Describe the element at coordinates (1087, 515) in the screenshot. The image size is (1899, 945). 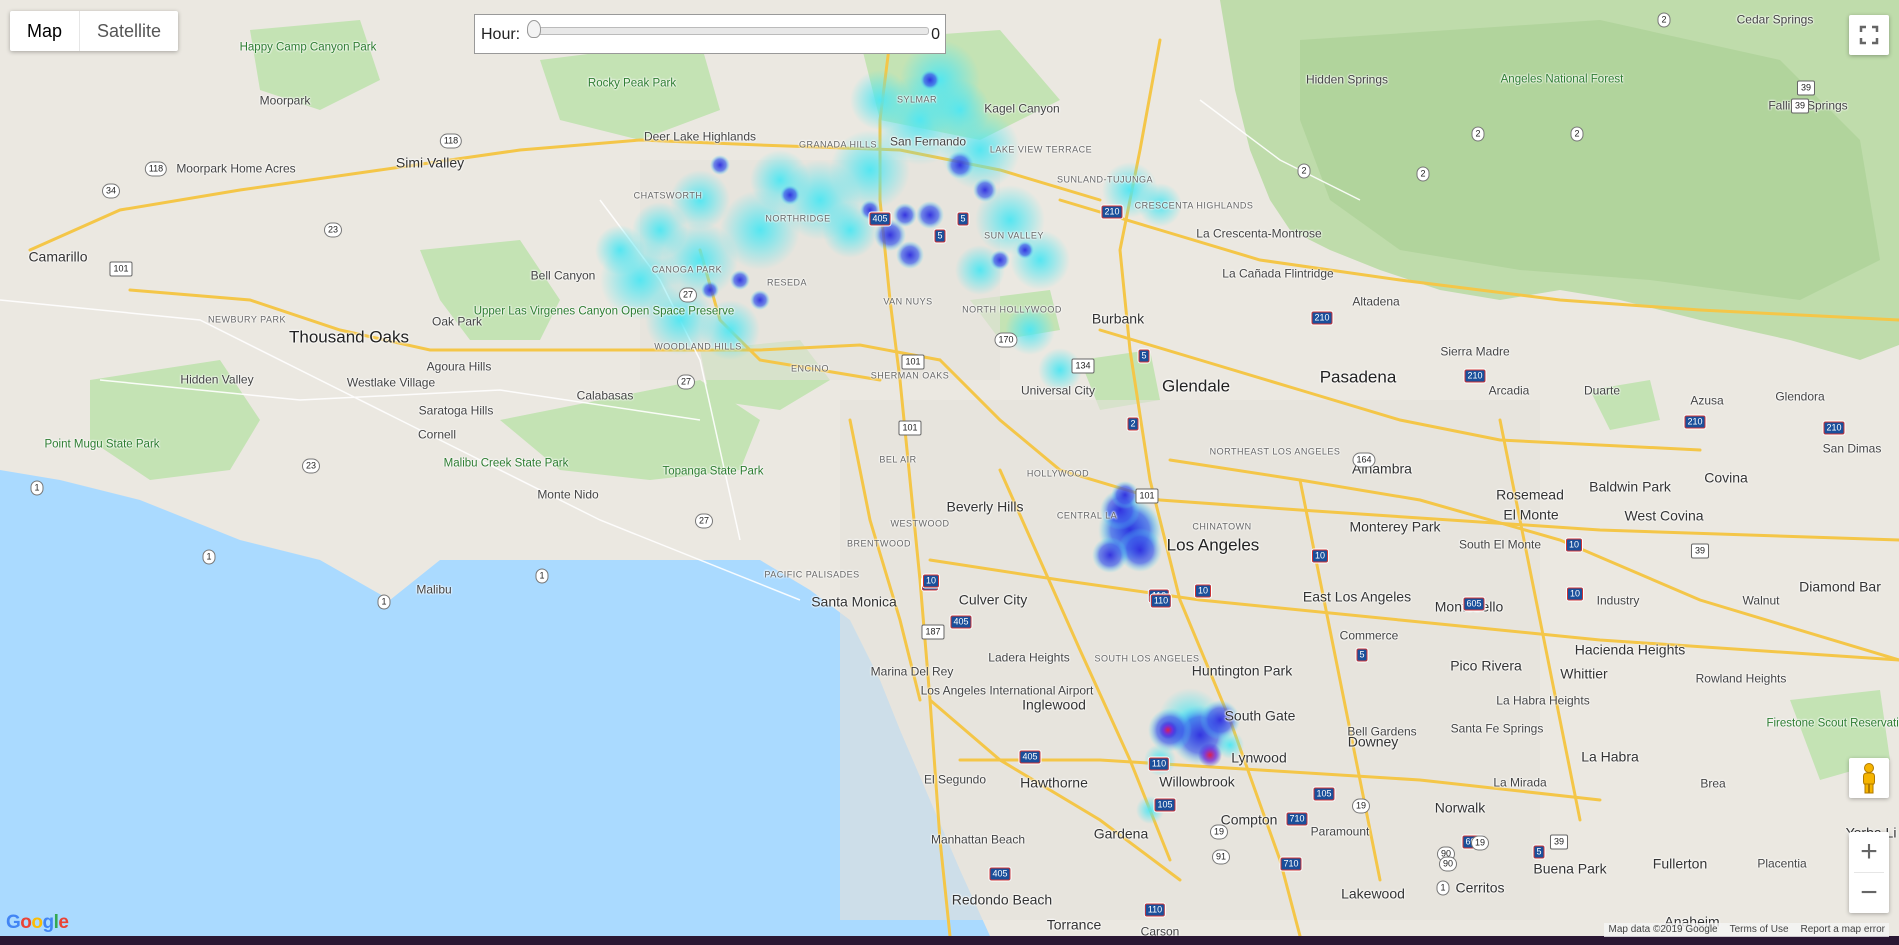
I see `place-label-central: Central LA` at that location.